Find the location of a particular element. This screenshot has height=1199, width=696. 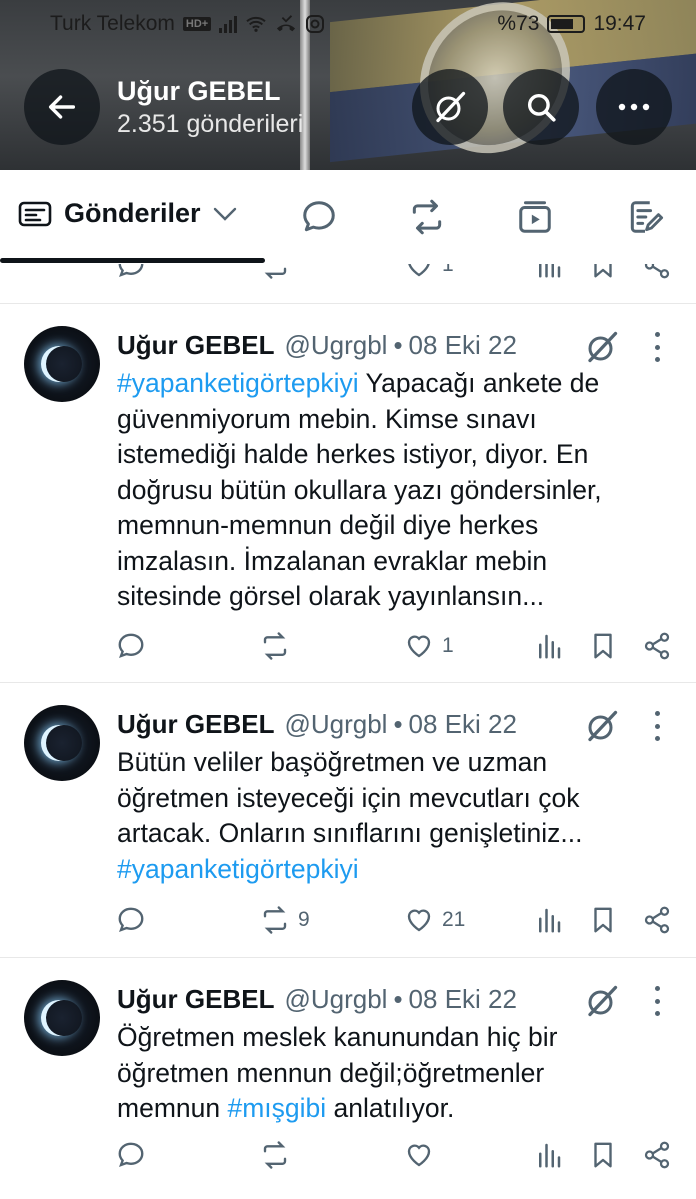

missed-call-icon is located at coordinates (286, 23).